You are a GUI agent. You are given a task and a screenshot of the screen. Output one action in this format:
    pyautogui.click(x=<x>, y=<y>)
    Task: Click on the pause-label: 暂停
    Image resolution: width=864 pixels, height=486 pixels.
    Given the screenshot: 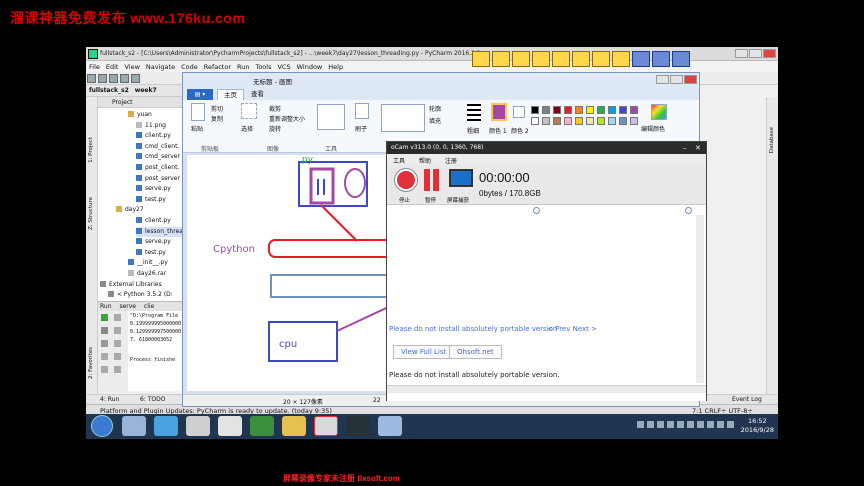 What is the action you would take?
    pyautogui.click(x=430, y=200)
    